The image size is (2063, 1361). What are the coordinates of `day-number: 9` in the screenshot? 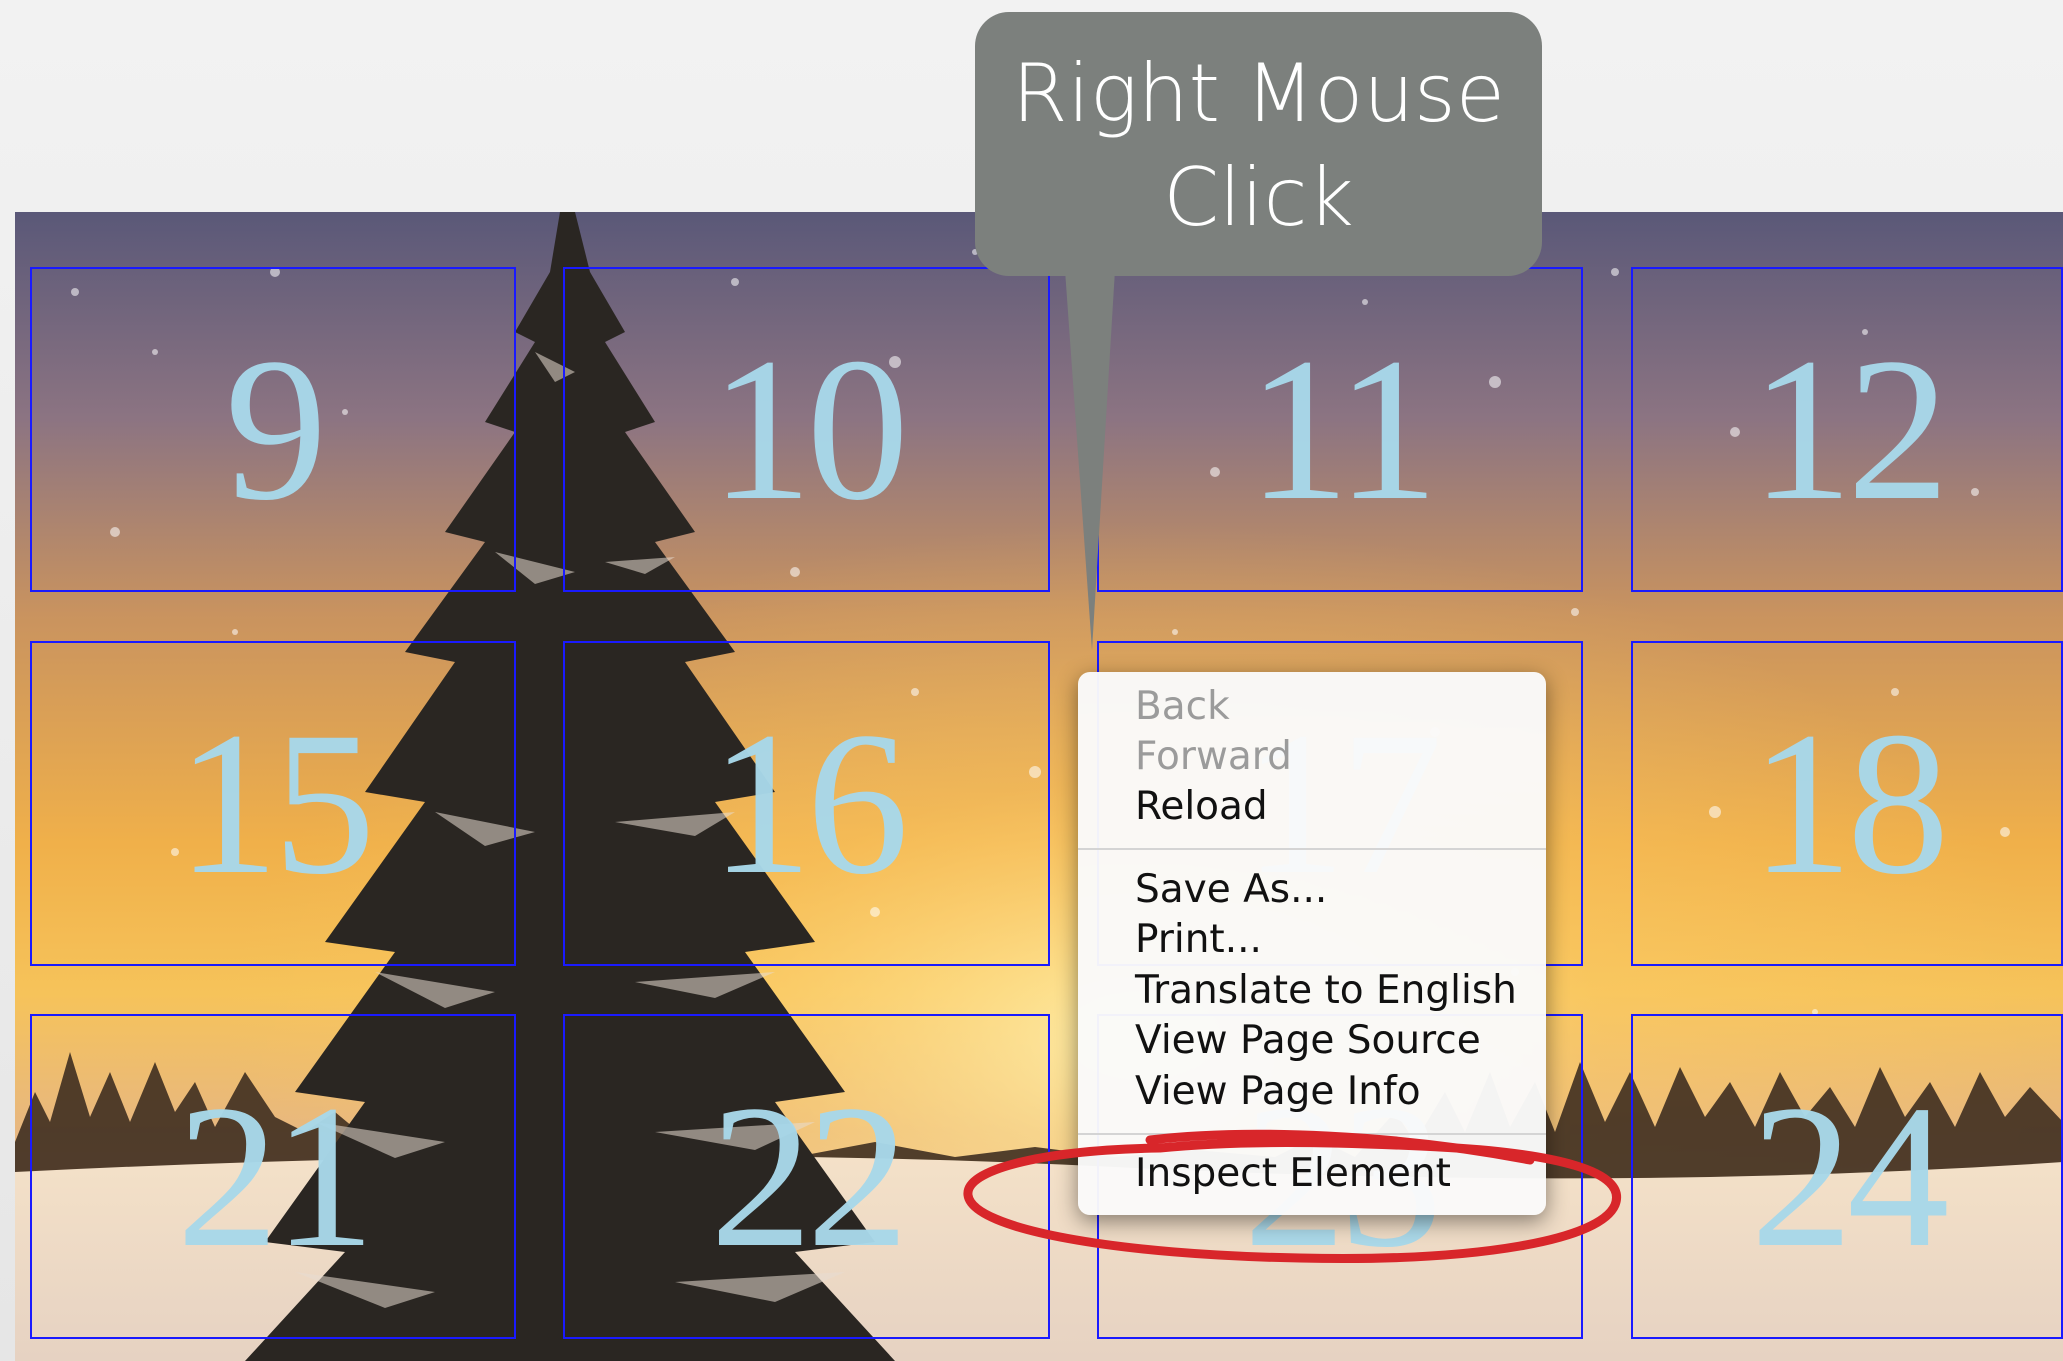 It's located at (275, 429).